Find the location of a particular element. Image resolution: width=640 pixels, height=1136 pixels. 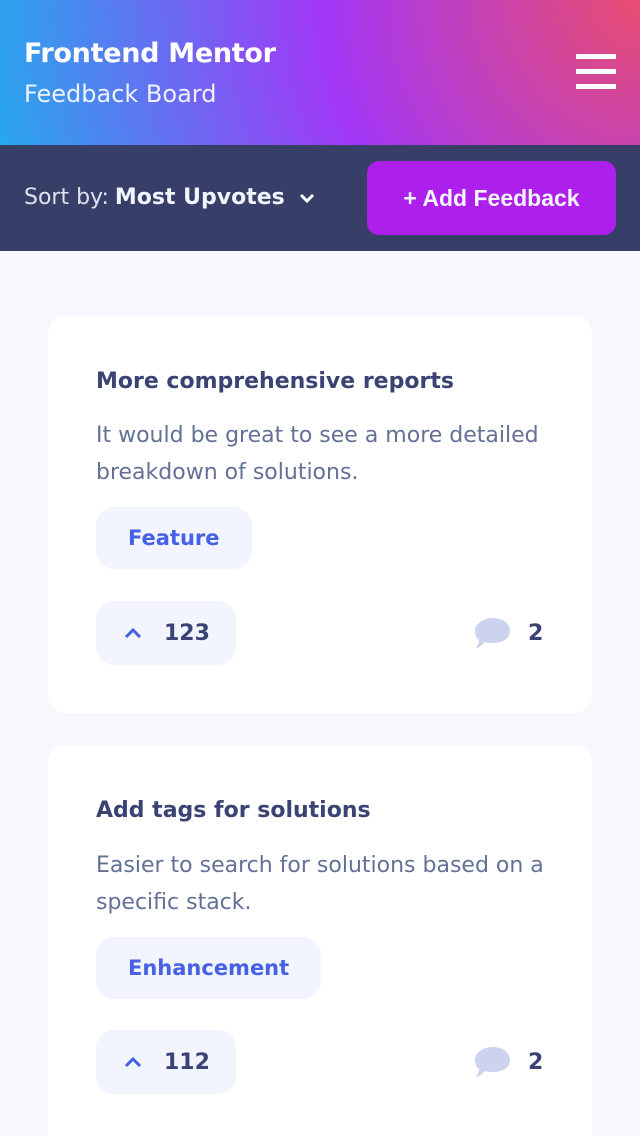

app-header: Frontend Mentor Feedback Board is located at coordinates (320, 72).